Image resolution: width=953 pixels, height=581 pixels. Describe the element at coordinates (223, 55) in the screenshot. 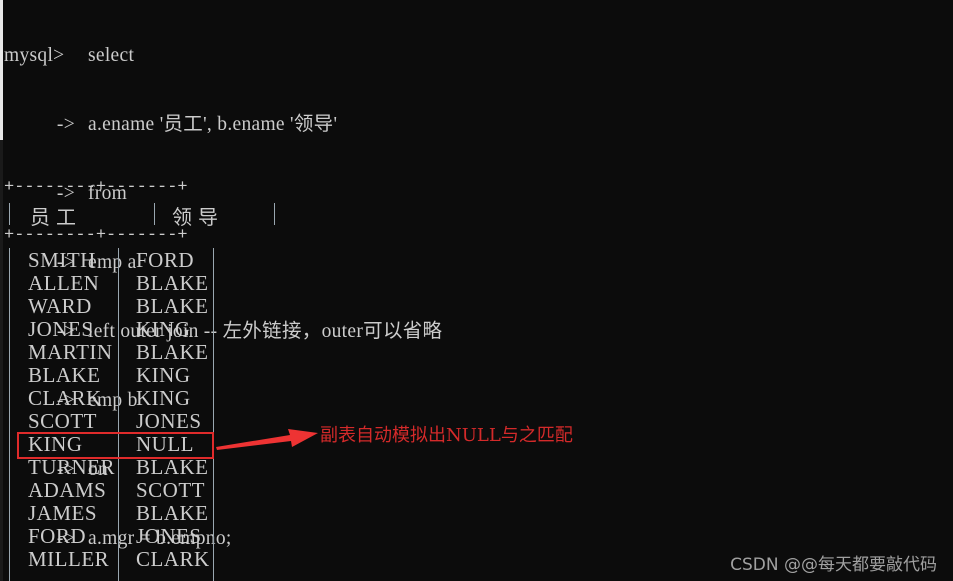

I see `prompt-line: mysql> select` at that location.